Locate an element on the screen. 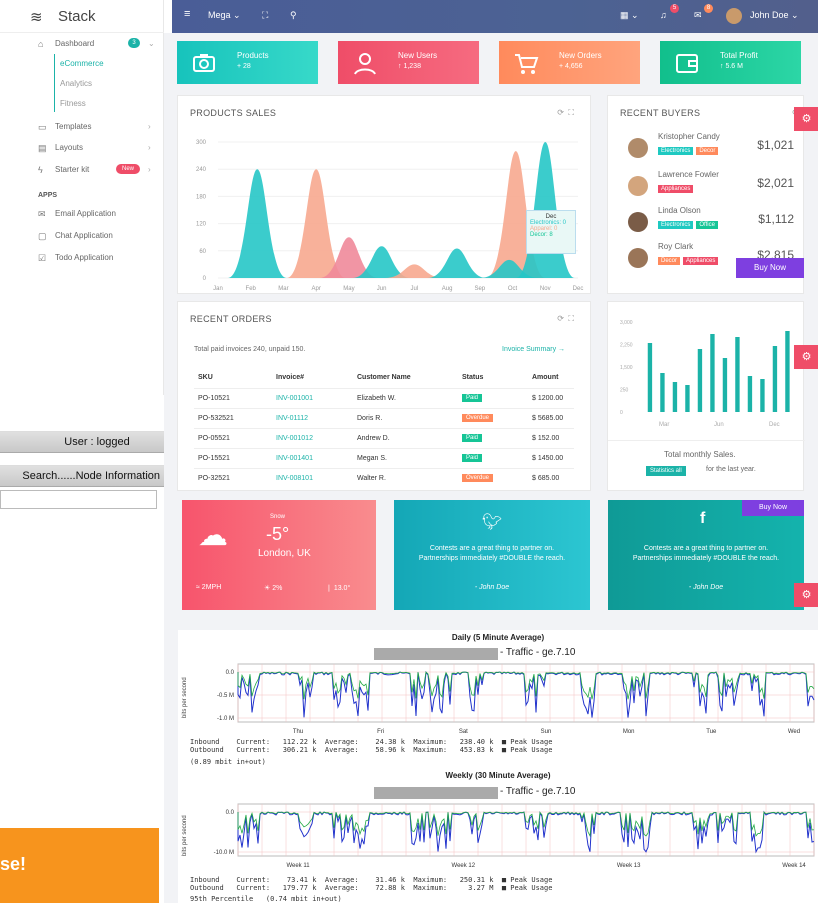 The height and width of the screenshot is (903, 818). sidebar-item-fitness: Fitness is located at coordinates (82, 104).